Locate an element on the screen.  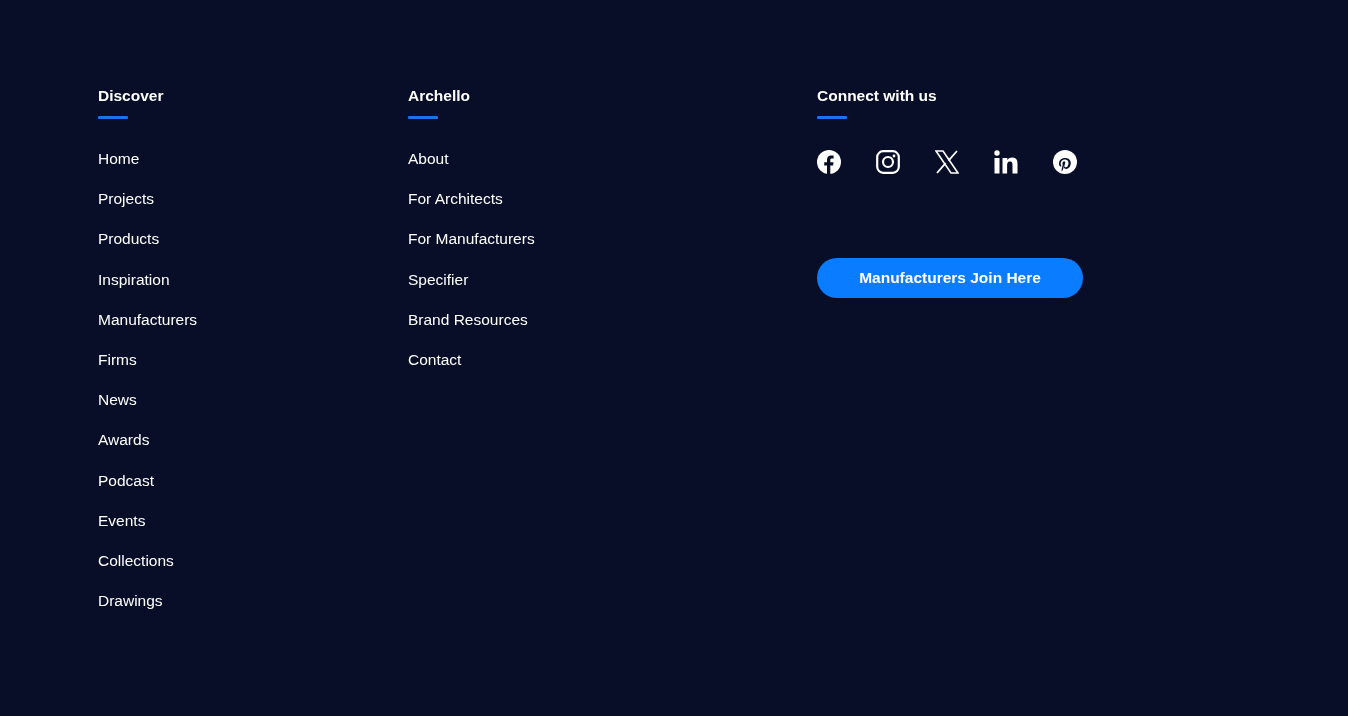
column-heading: Archello is located at coordinates (439, 96).